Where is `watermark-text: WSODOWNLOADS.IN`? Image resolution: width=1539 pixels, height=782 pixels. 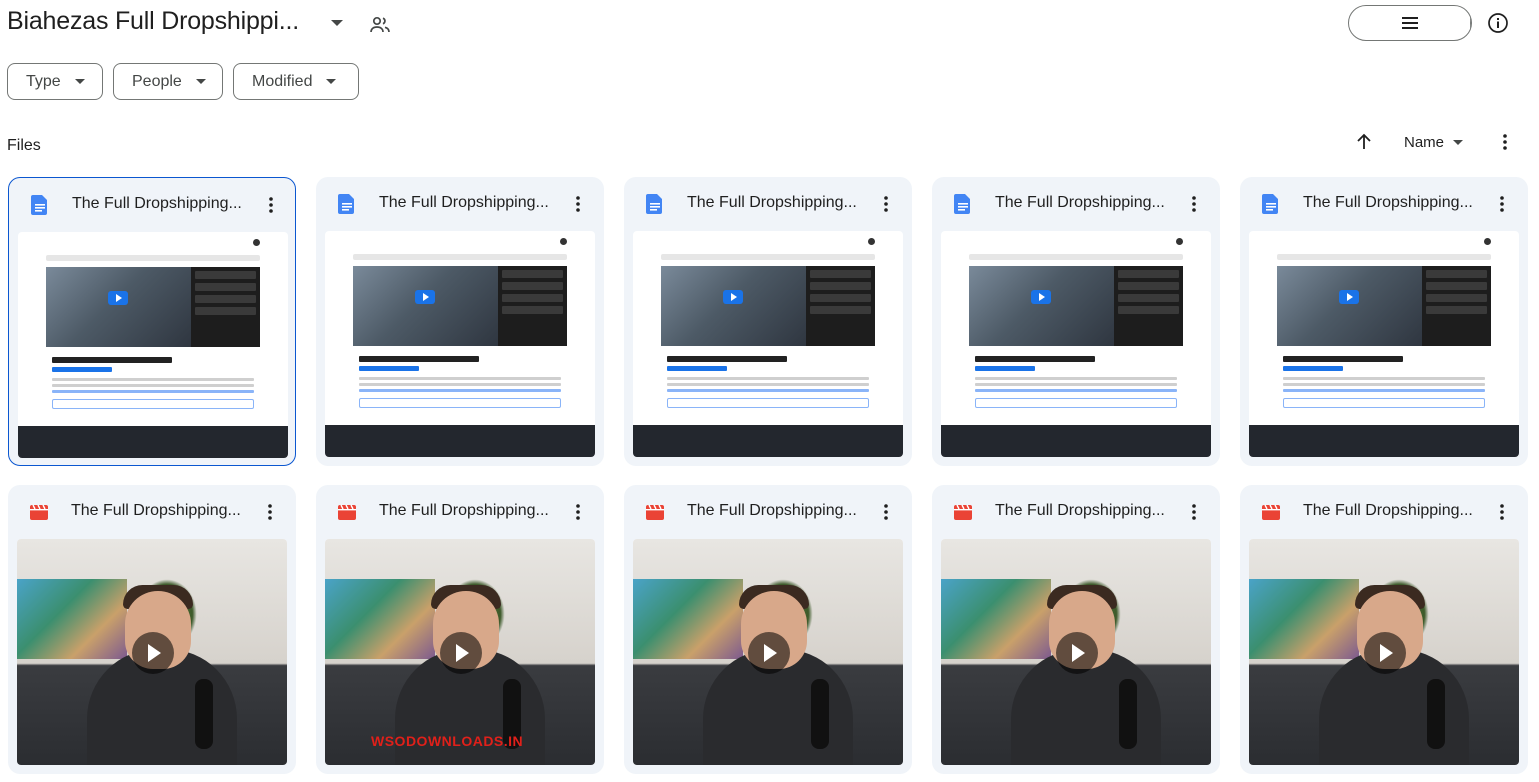 watermark-text: WSODOWNLOADS.IN is located at coordinates (447, 741).